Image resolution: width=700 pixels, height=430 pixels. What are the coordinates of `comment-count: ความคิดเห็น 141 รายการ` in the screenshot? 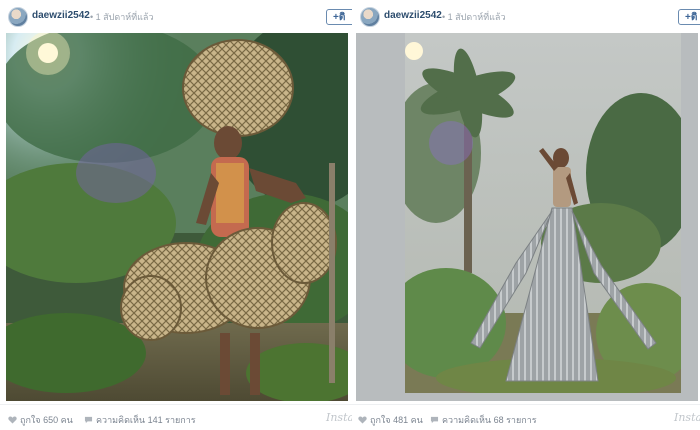 It's located at (140, 420).